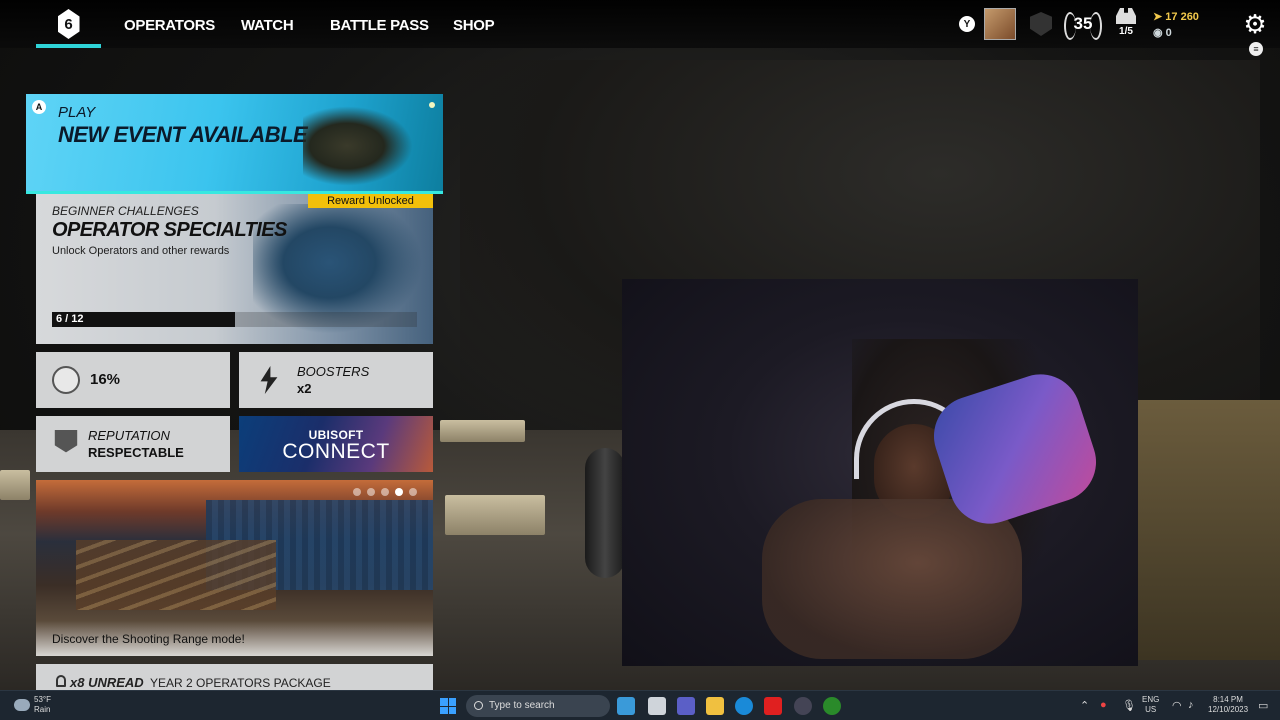 The image size is (1280, 720). I want to click on rank-shield-icon, so click(1041, 24).